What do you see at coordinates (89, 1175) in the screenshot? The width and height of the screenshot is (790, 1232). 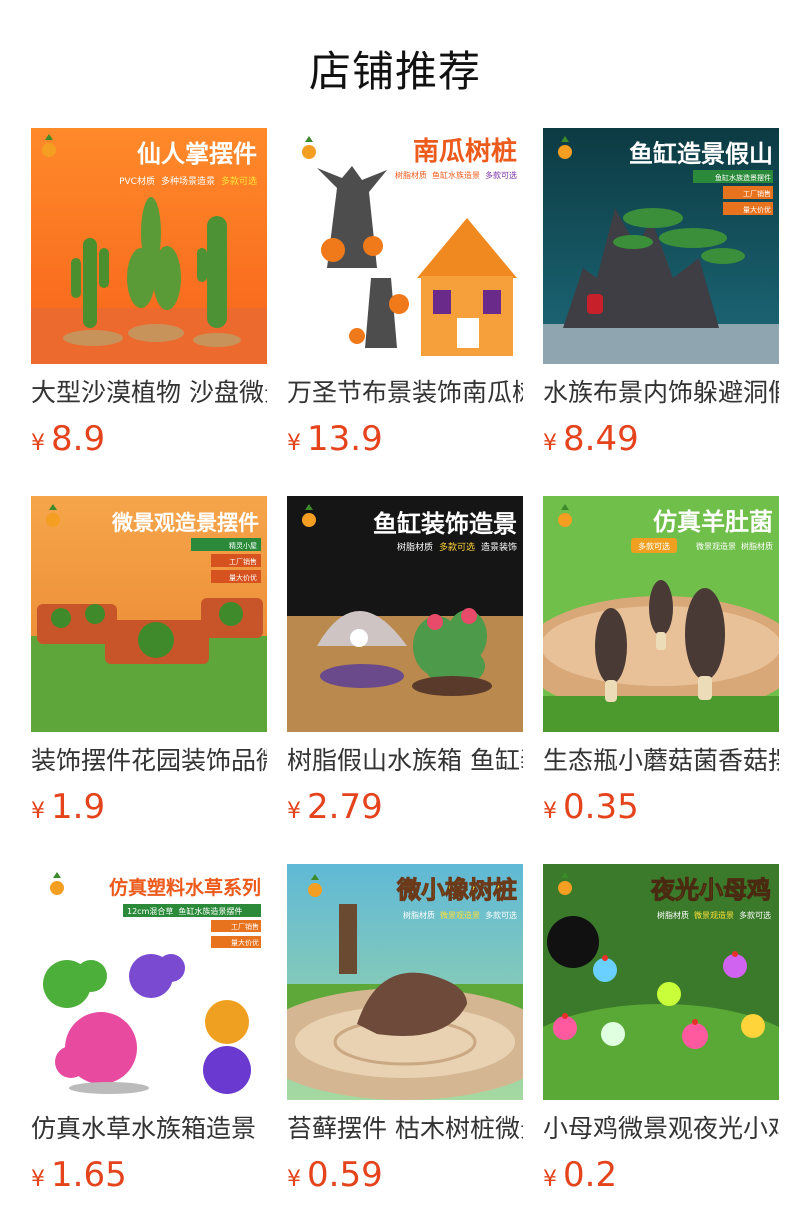 I see `price-value: 1.65` at bounding box center [89, 1175].